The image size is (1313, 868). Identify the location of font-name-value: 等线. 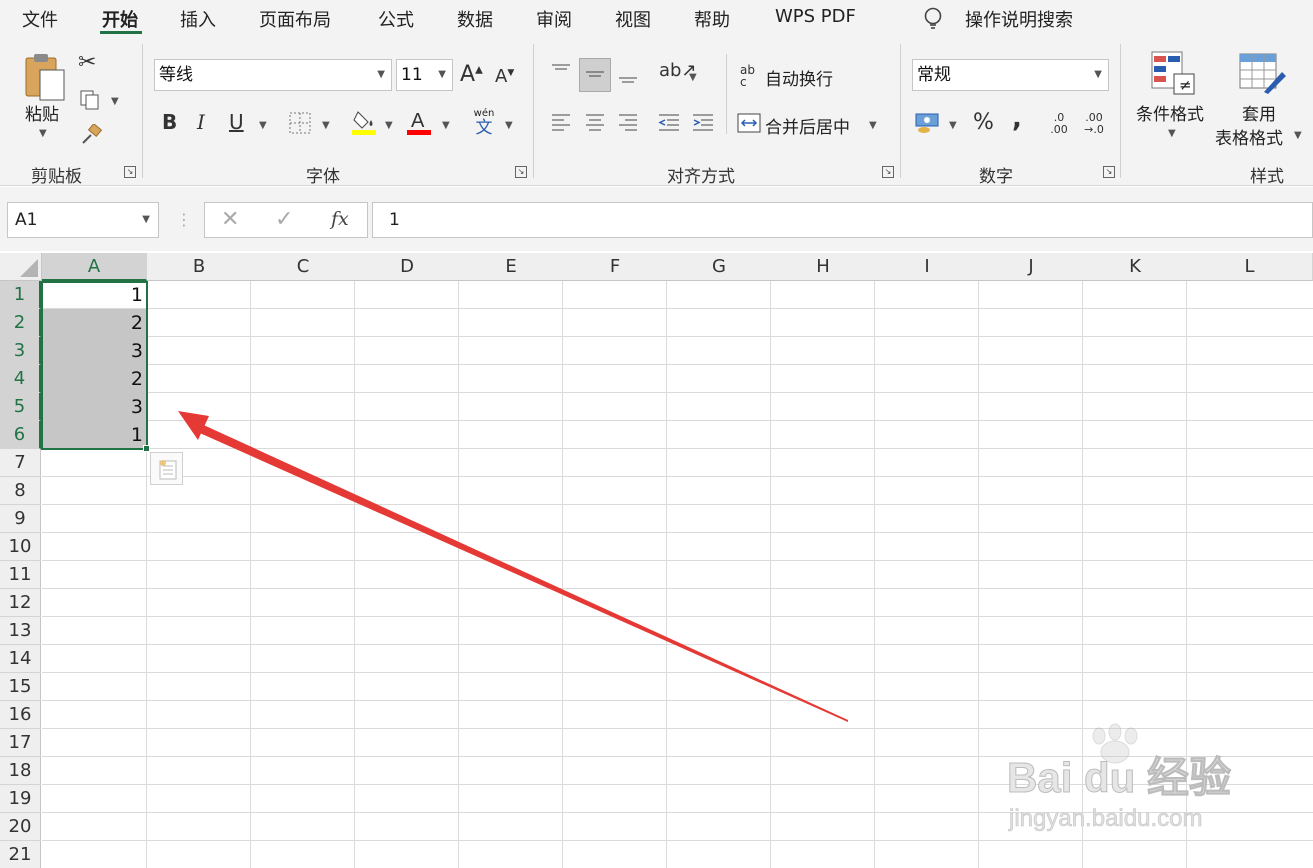
(176, 75).